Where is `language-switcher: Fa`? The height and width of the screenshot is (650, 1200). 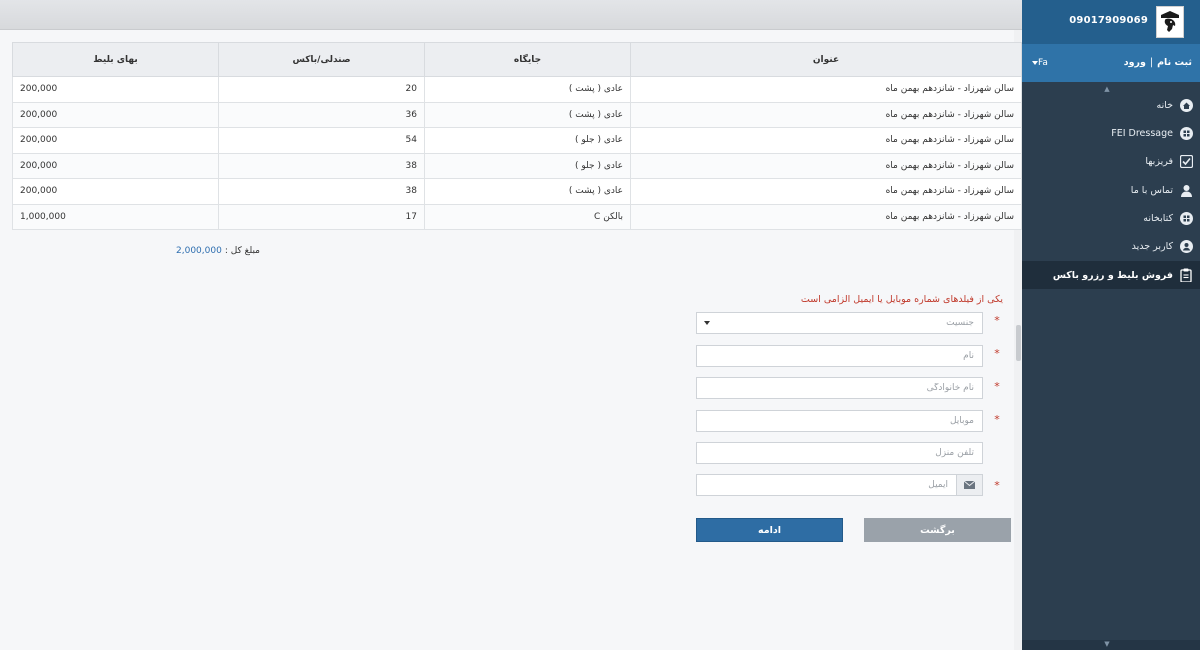
language-switcher: Fa is located at coordinates (1039, 63).